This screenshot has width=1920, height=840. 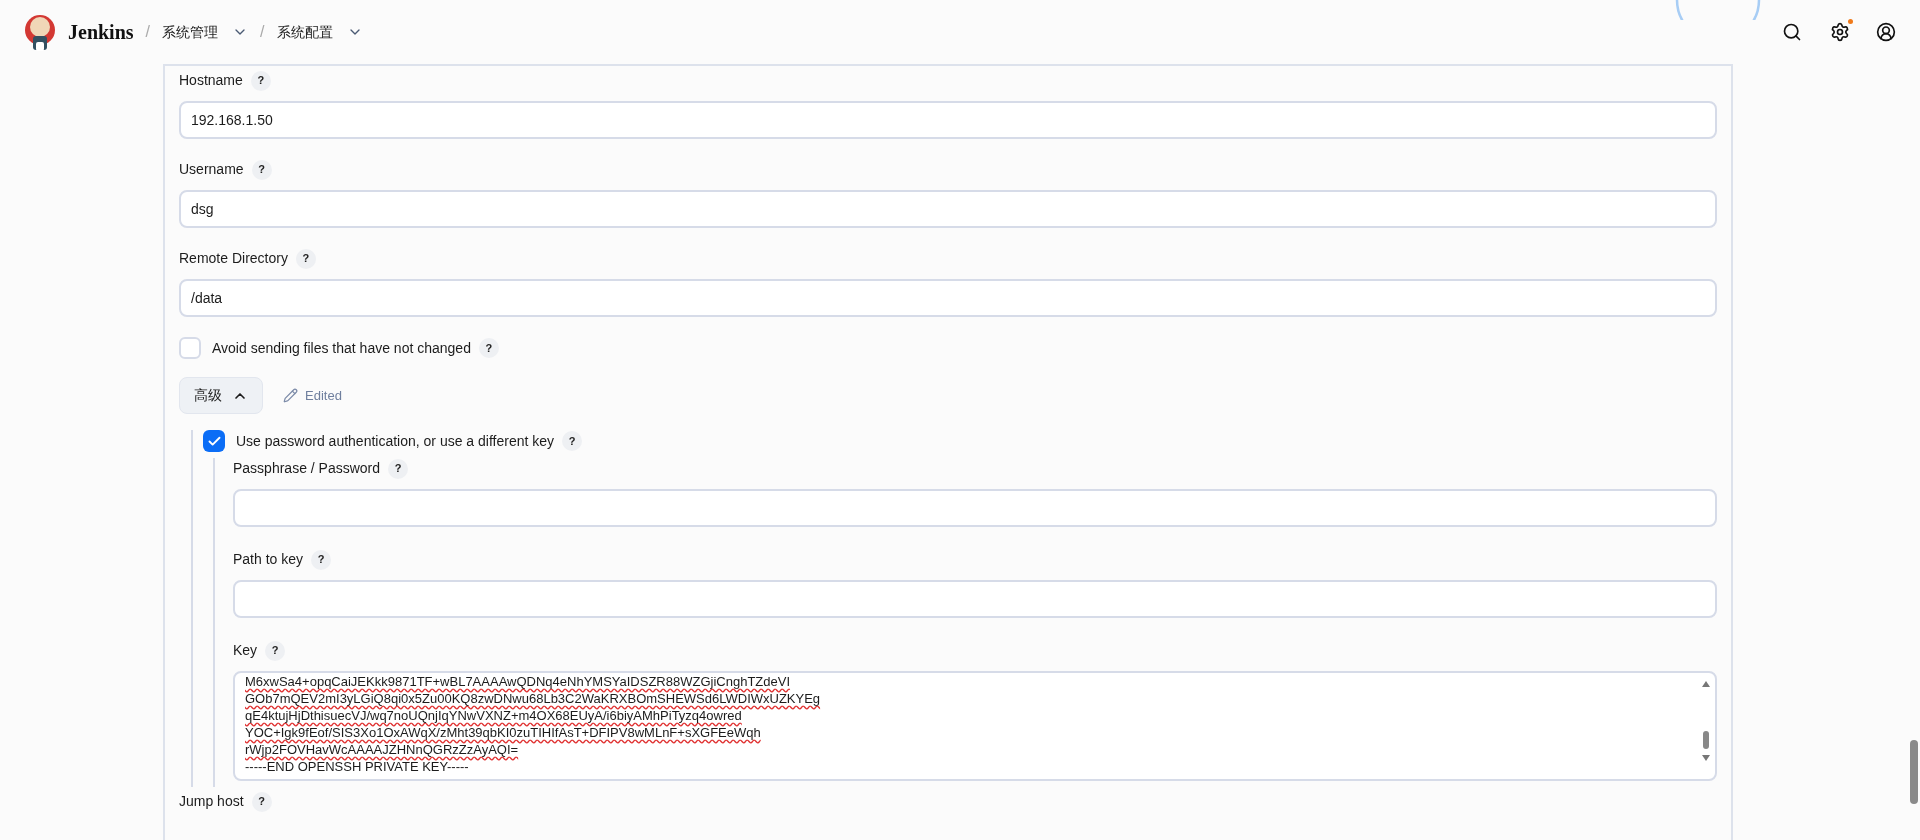 I want to click on checkbox-label: Avoid sending files that have not changed, so click(x=341, y=348).